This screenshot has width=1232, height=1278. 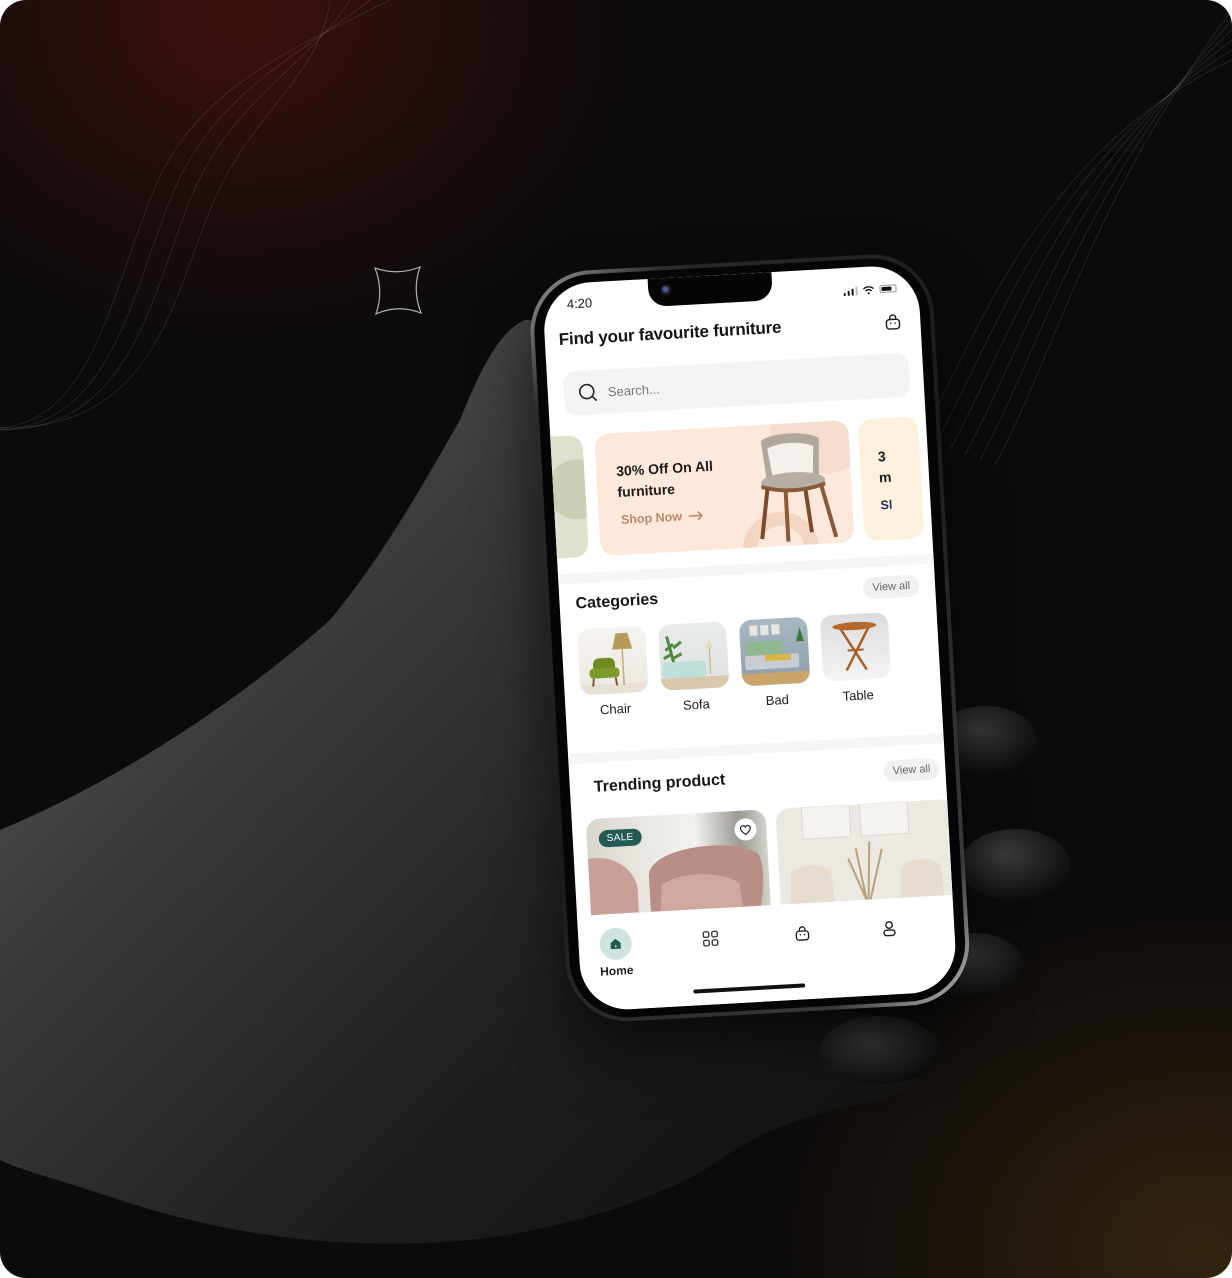 I want to click on category-label: Bad, so click(x=777, y=700).